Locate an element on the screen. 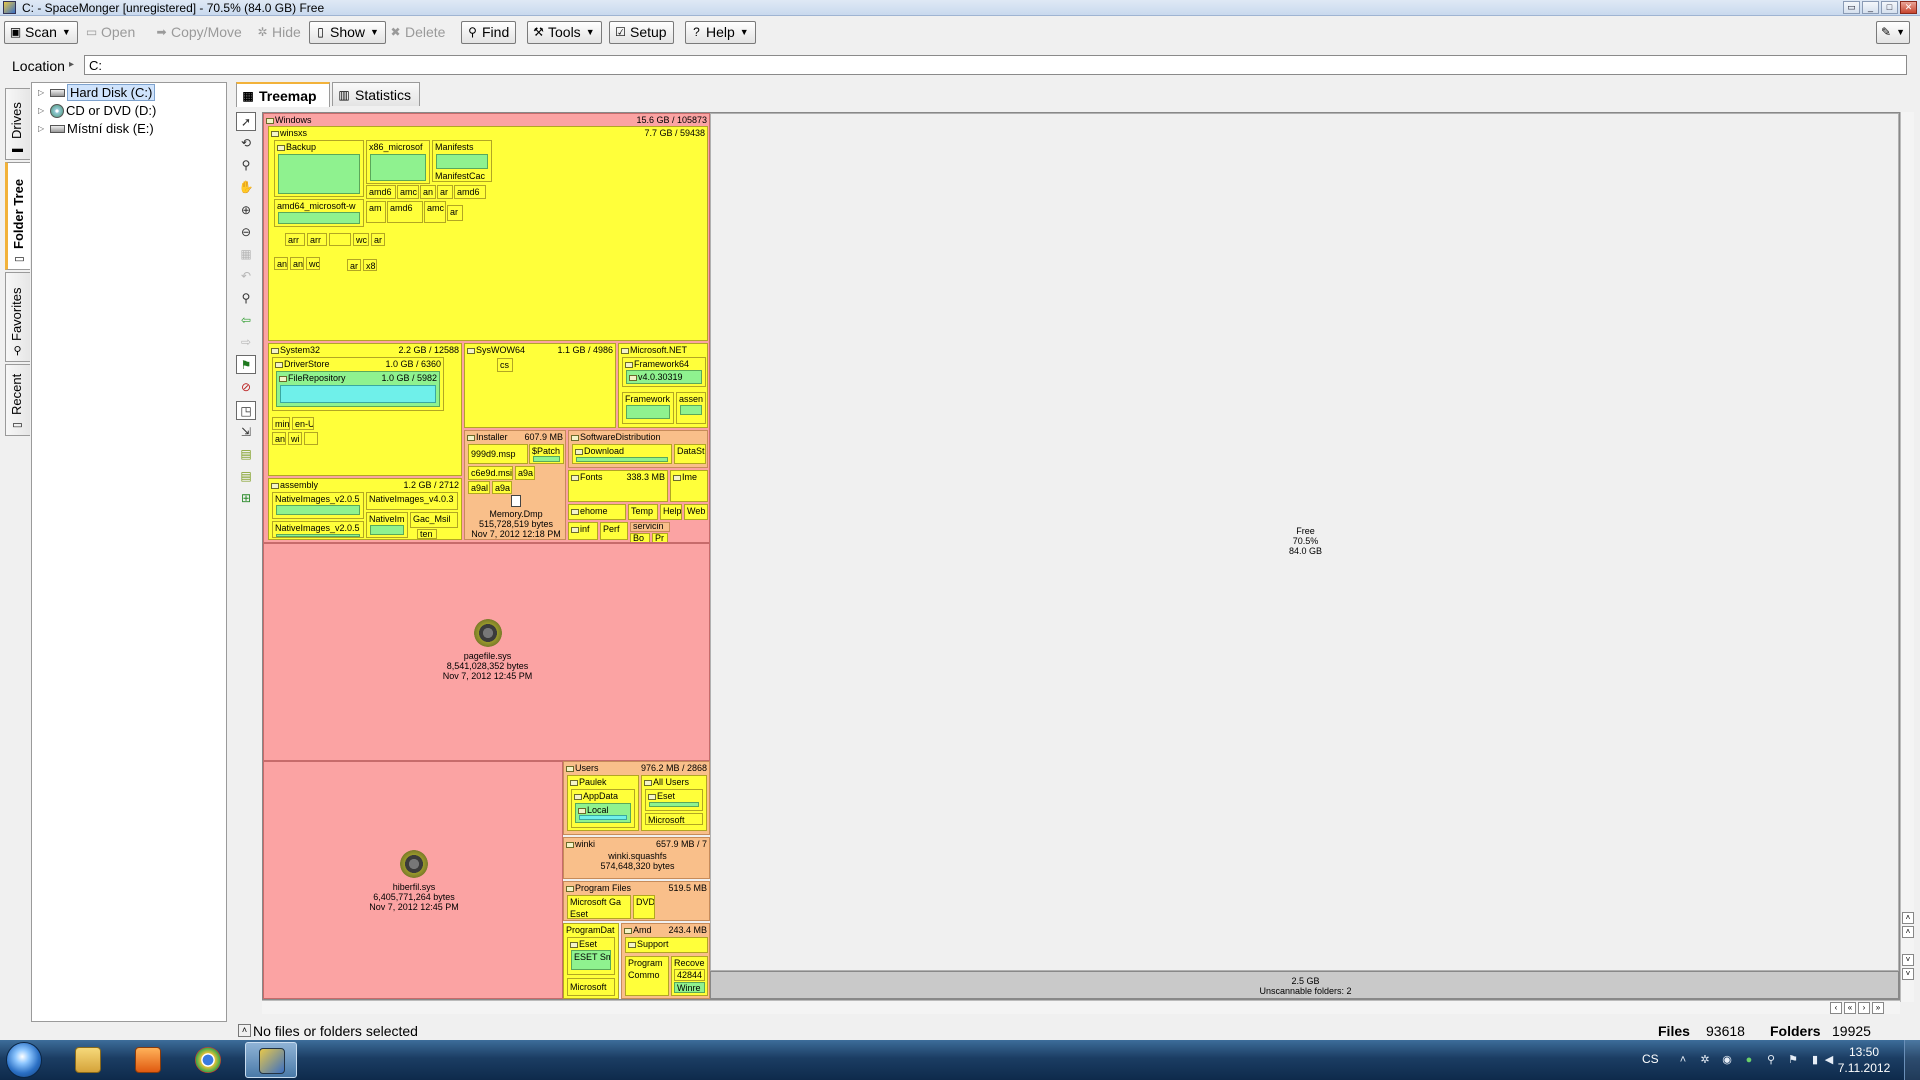  treemap-folder-eset-pd: Eset ESET Sm is located at coordinates (591, 956).